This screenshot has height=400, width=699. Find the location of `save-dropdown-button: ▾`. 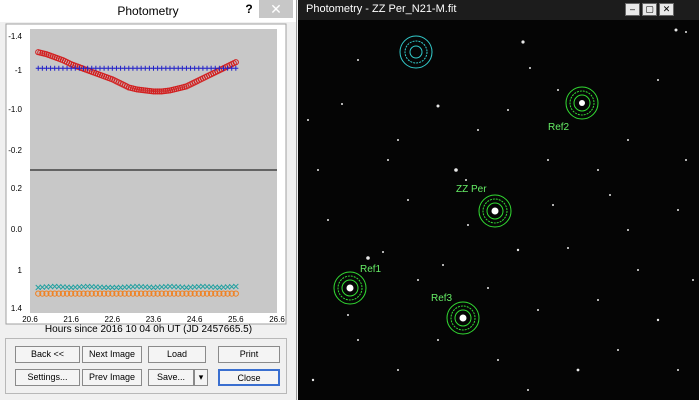

save-dropdown-button: ▾ is located at coordinates (201, 377).